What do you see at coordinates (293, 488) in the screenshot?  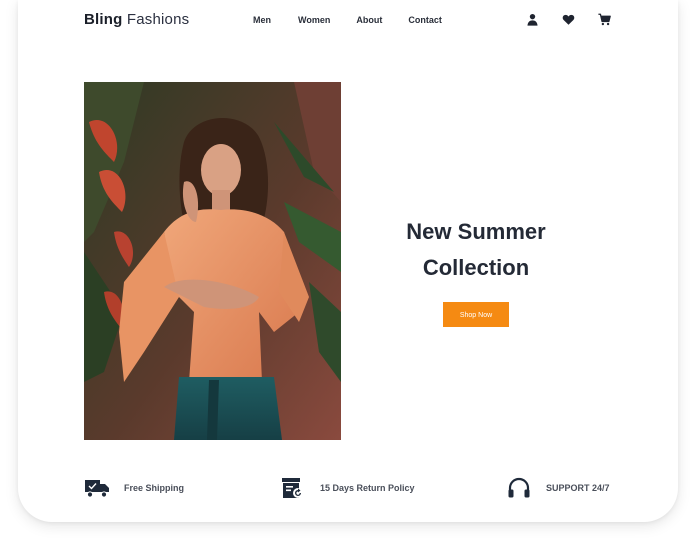 I see `return-policy-icon` at bounding box center [293, 488].